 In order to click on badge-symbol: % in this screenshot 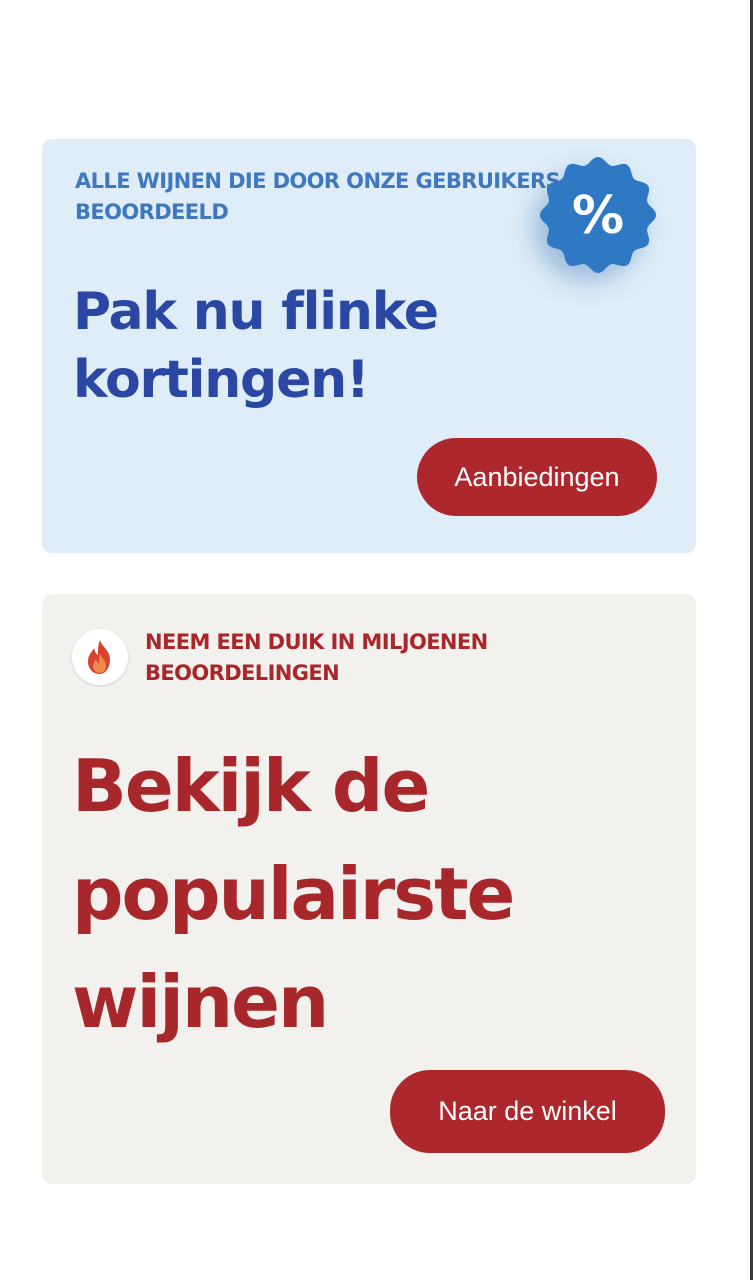, I will do `click(598, 216)`.